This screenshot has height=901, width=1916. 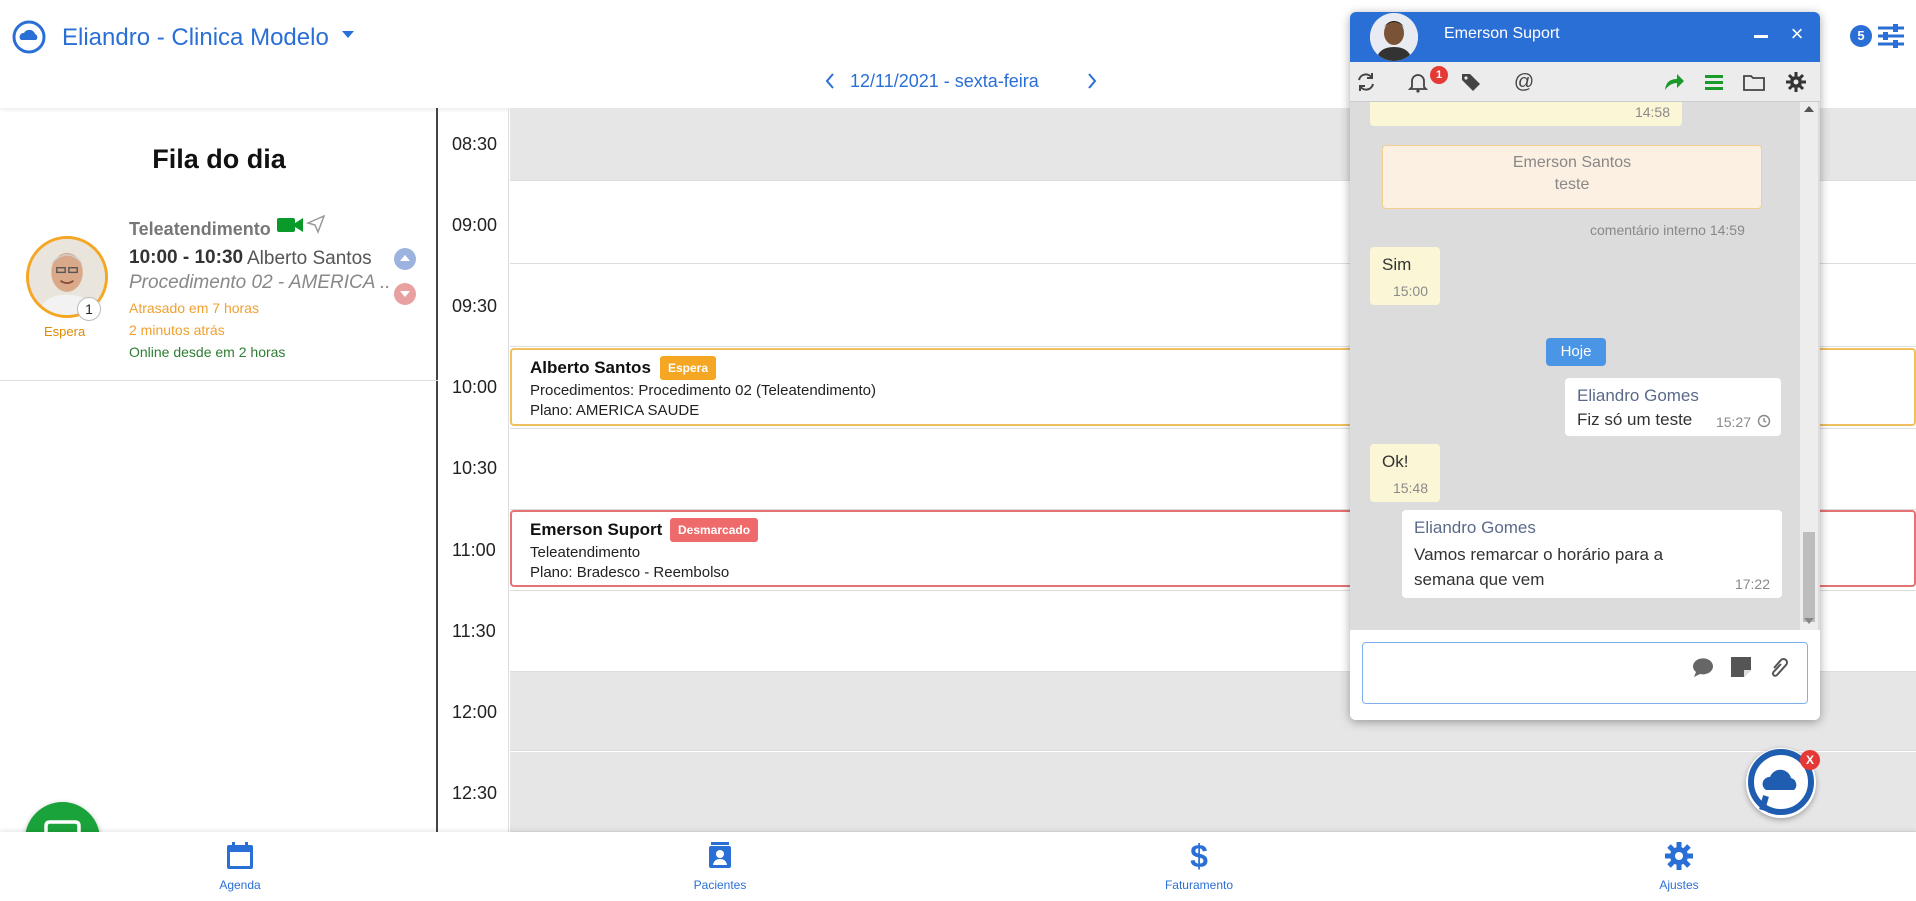 I want to click on status-badge: Espera, so click(x=688, y=368).